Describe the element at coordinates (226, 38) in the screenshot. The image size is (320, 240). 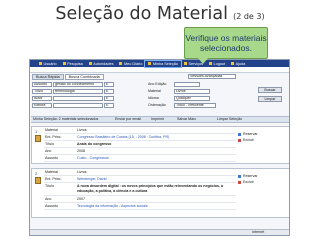
I see `callout-line-1: Verifique os materiais` at that location.